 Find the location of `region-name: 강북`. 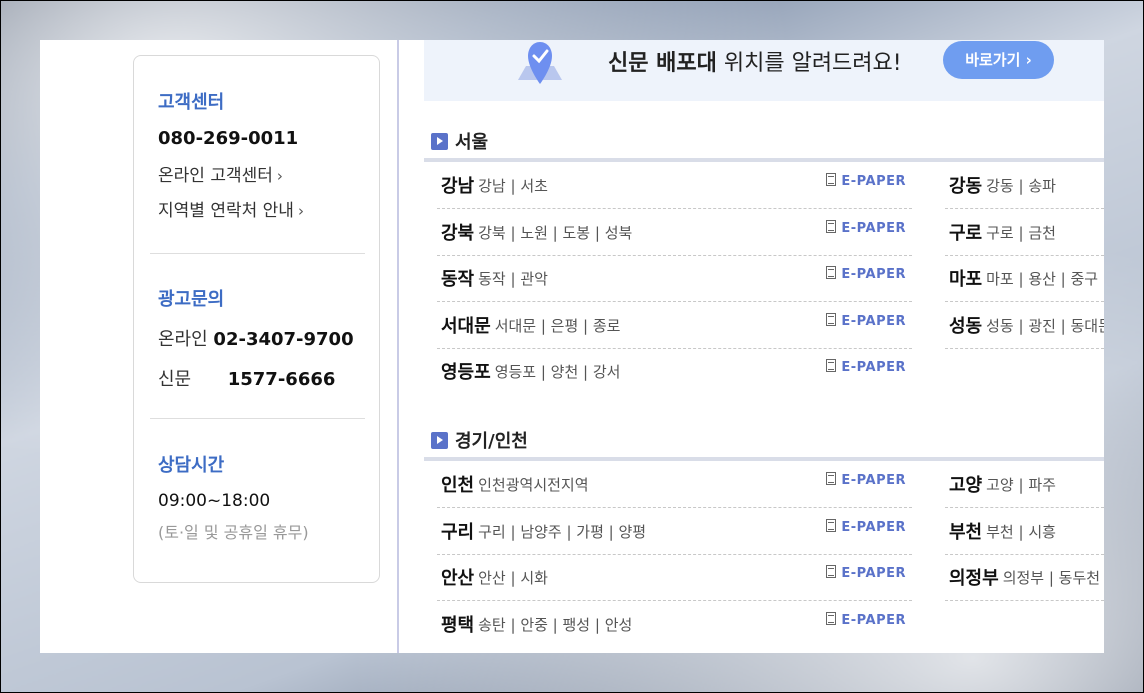

region-name: 강북 is located at coordinates (458, 233).